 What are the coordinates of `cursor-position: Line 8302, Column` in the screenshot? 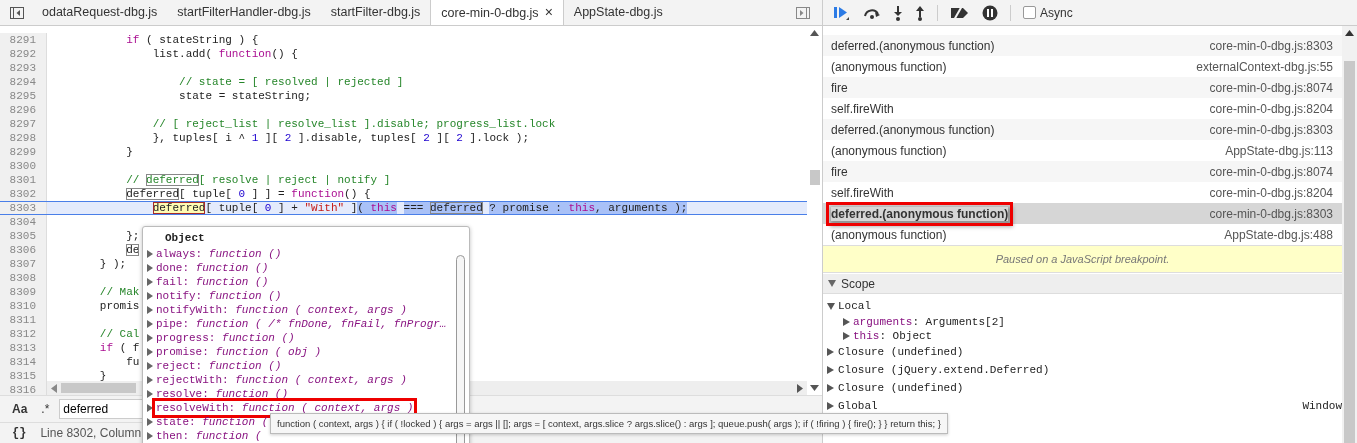 It's located at (91, 433).